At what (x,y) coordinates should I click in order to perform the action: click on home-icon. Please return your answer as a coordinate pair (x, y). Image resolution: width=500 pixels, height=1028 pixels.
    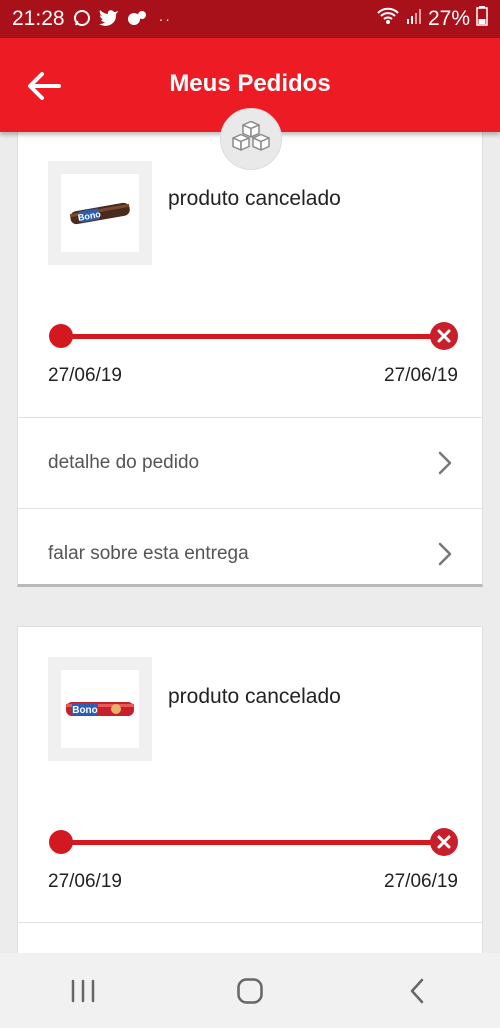
    Looking at the image, I should click on (250, 990).